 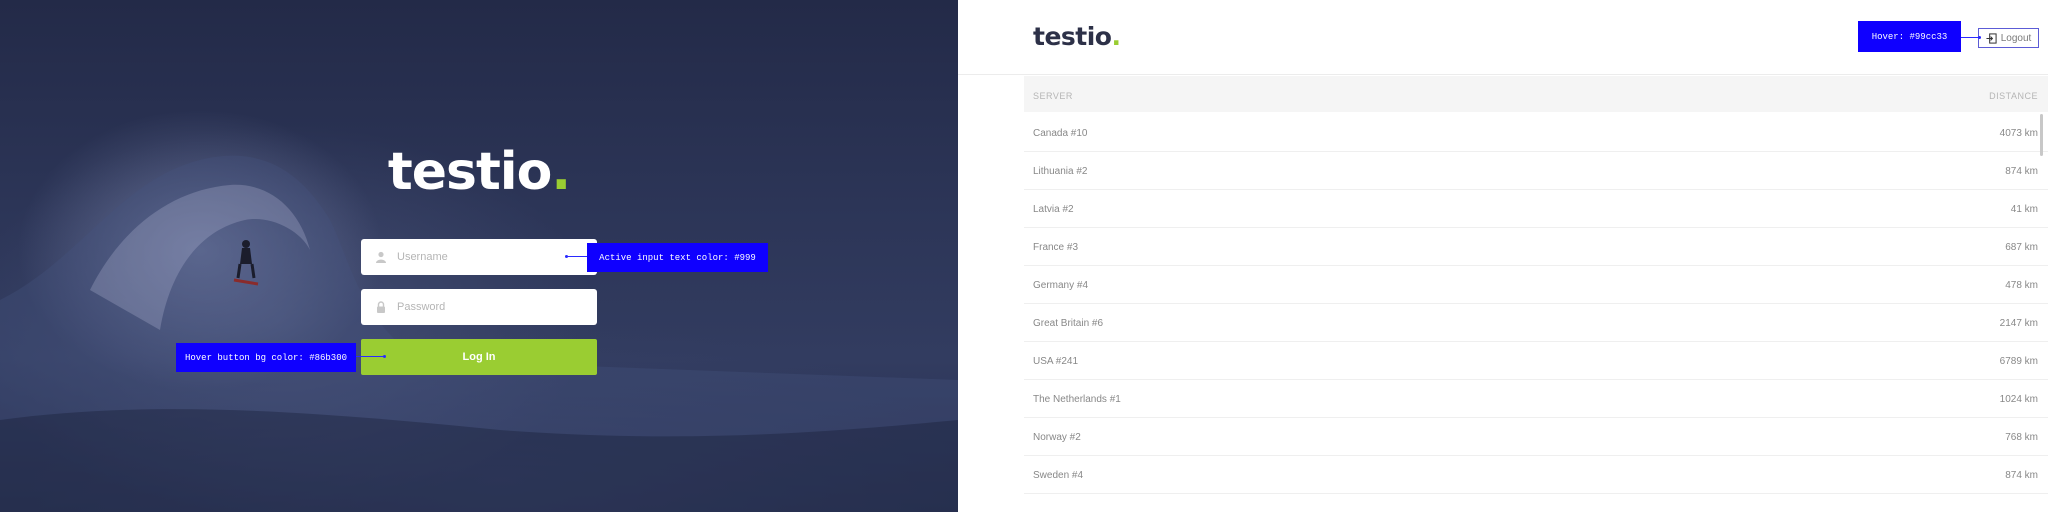 What do you see at coordinates (479, 172) in the screenshot?
I see `login-logo: testio.` at bounding box center [479, 172].